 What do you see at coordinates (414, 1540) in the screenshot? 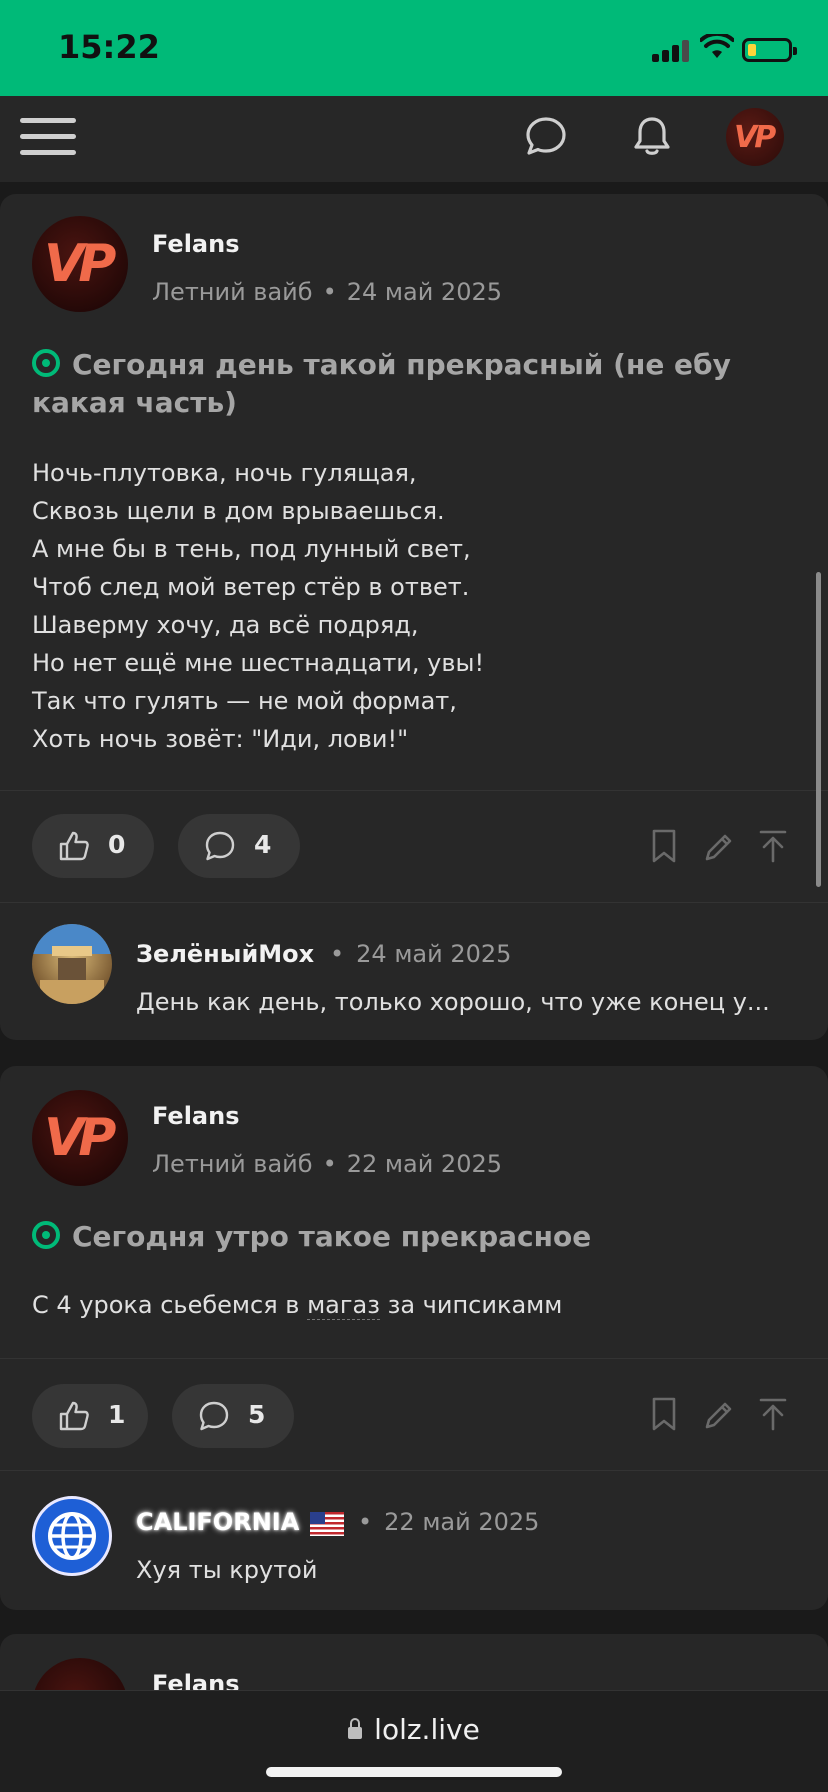
I see `latest-comment: CALIFORNIA • 22 май 2025 Хуя ты крутой` at bounding box center [414, 1540].